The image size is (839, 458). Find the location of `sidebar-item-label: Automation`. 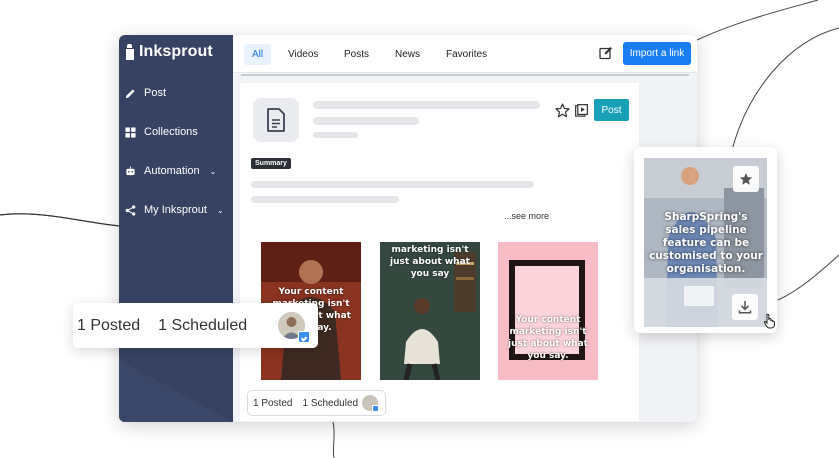

sidebar-item-label: Automation is located at coordinates (172, 171).